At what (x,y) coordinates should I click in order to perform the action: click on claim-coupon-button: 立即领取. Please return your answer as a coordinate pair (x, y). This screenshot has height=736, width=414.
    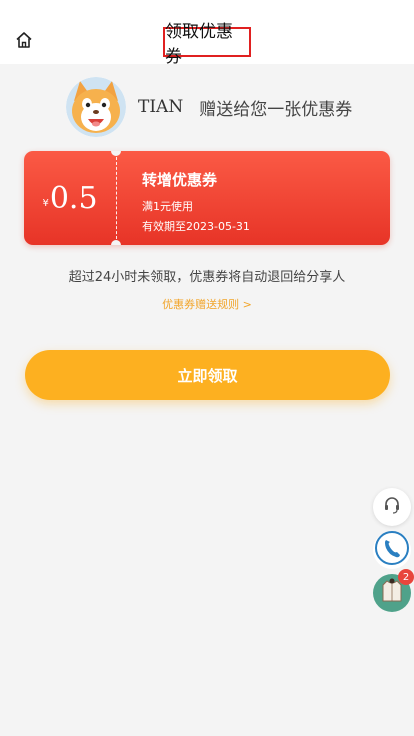
    Looking at the image, I should click on (207, 375).